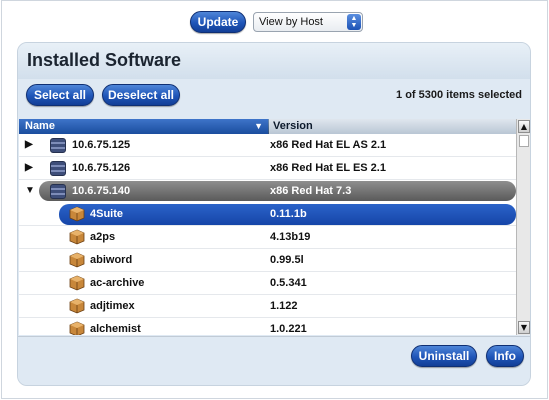  I want to click on table-row: ac-archive 0.5.341, so click(267, 283).